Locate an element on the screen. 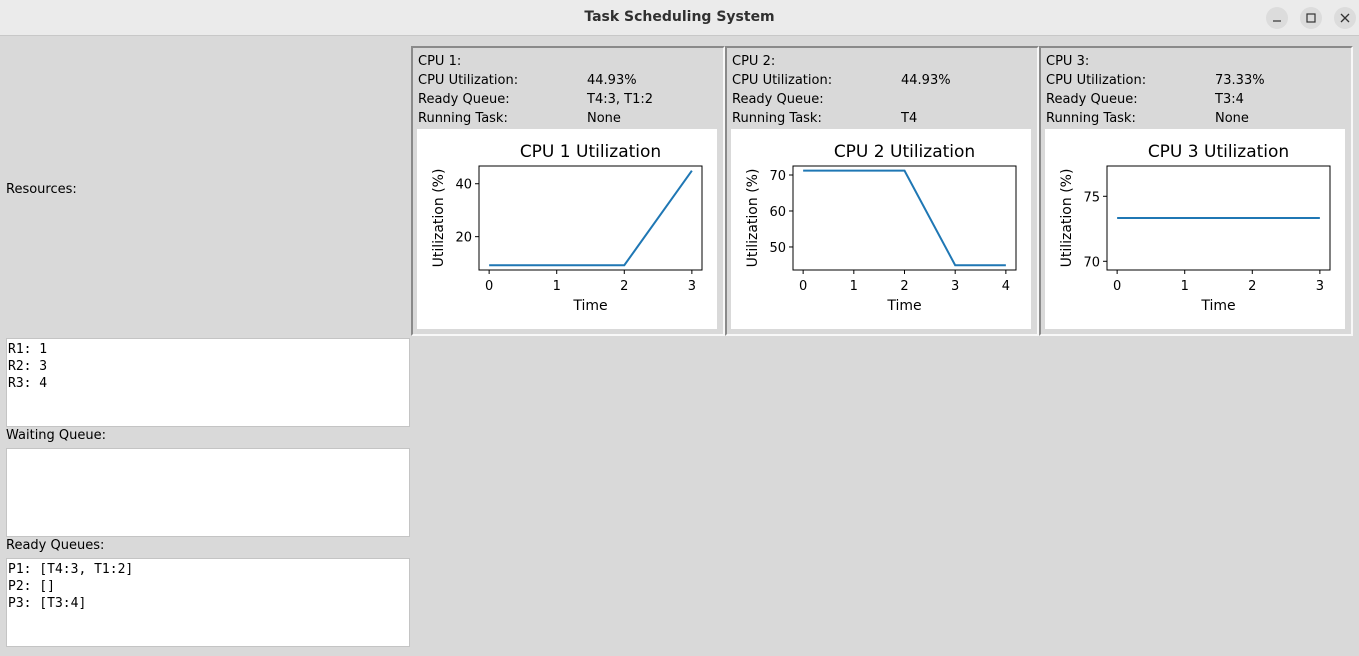  chart-title: CPU 1 Utilization is located at coordinates (590, 152).